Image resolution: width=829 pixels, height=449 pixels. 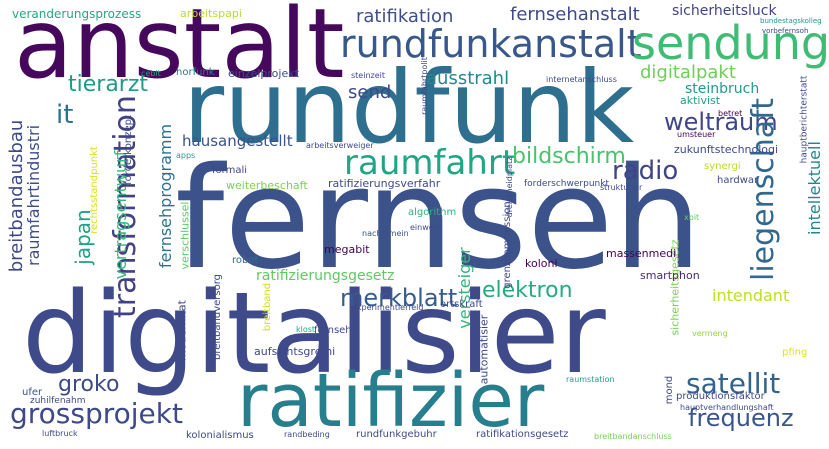 I want to click on word-it: it, so click(x=65, y=115).